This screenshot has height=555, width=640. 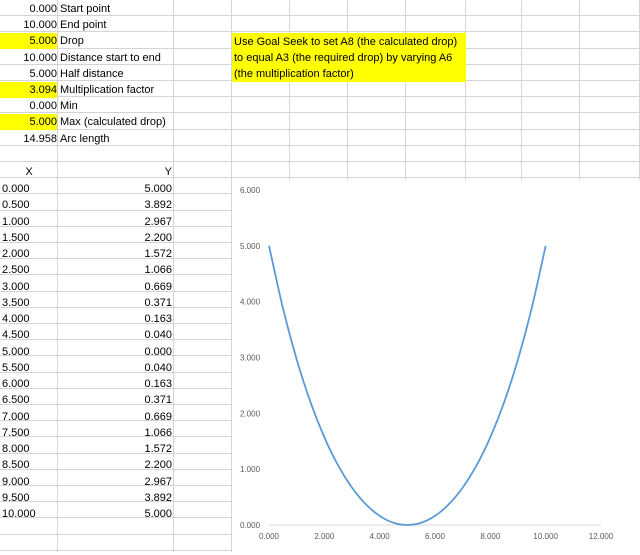 What do you see at coordinates (30, 384) in the screenshot?
I see `table-cell-x: 6.000` at bounding box center [30, 384].